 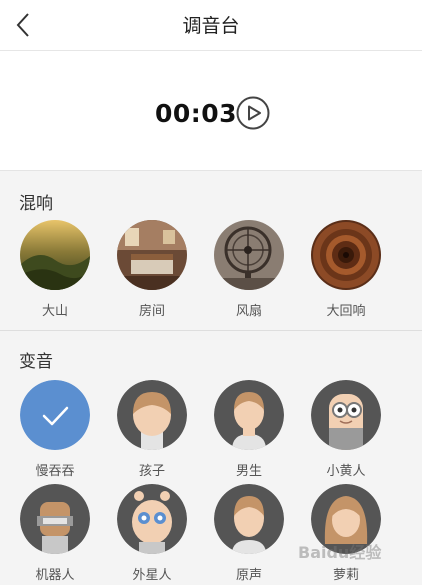 What do you see at coordinates (346, 534) in the screenshot?
I see `voice-item-loli: 萝莉` at bounding box center [346, 534].